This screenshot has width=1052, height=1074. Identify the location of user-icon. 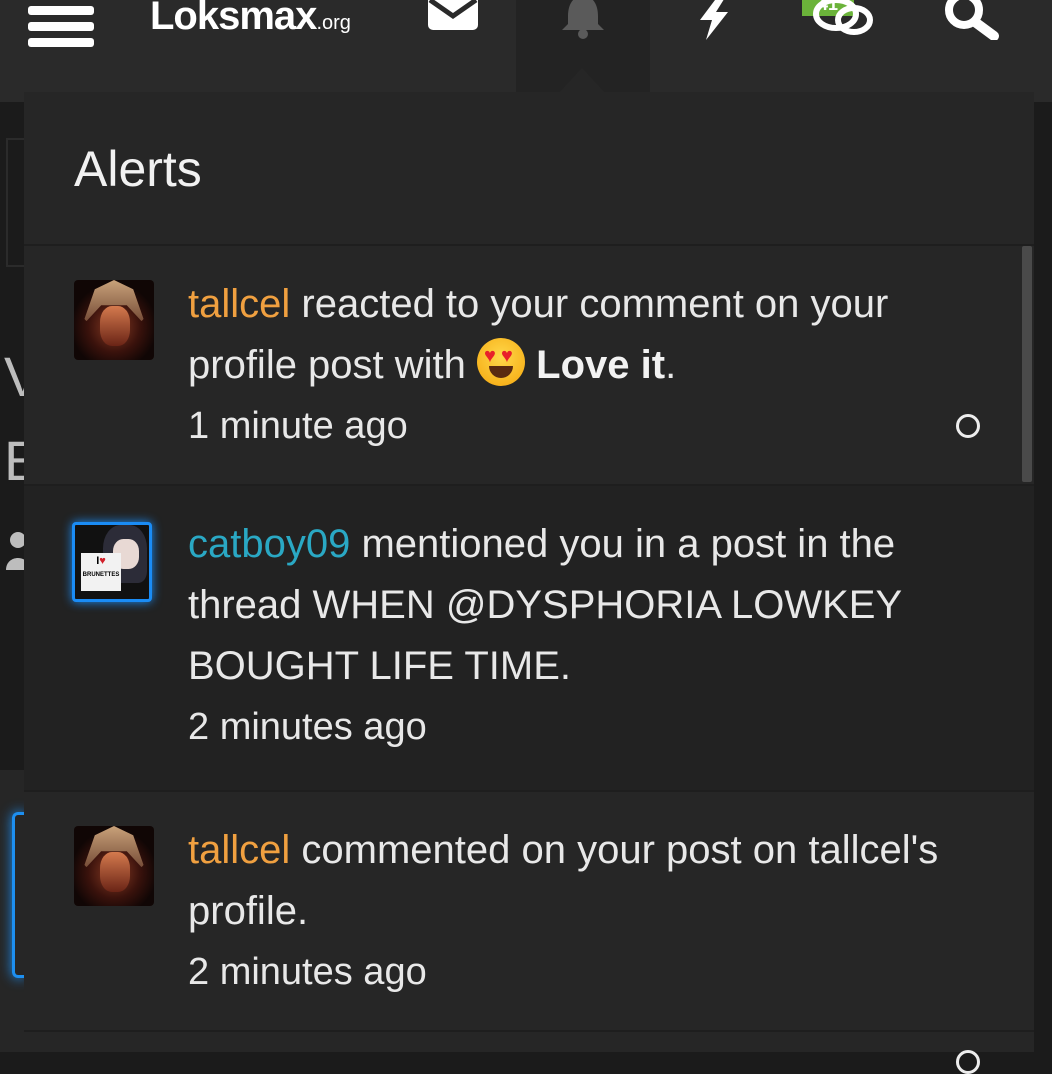
(15, 551).